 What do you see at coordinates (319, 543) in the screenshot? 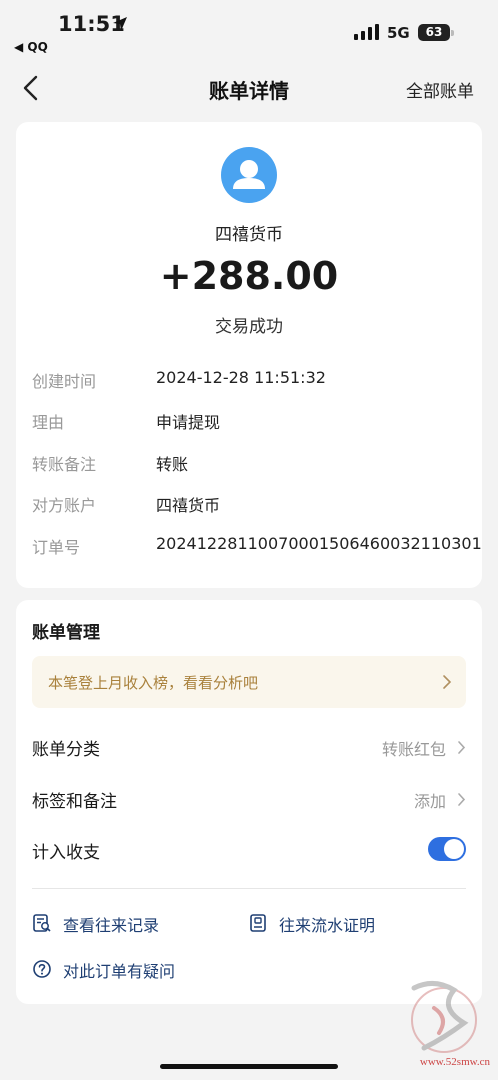
I see `detail-value: 20241228110070001506460032110301` at bounding box center [319, 543].